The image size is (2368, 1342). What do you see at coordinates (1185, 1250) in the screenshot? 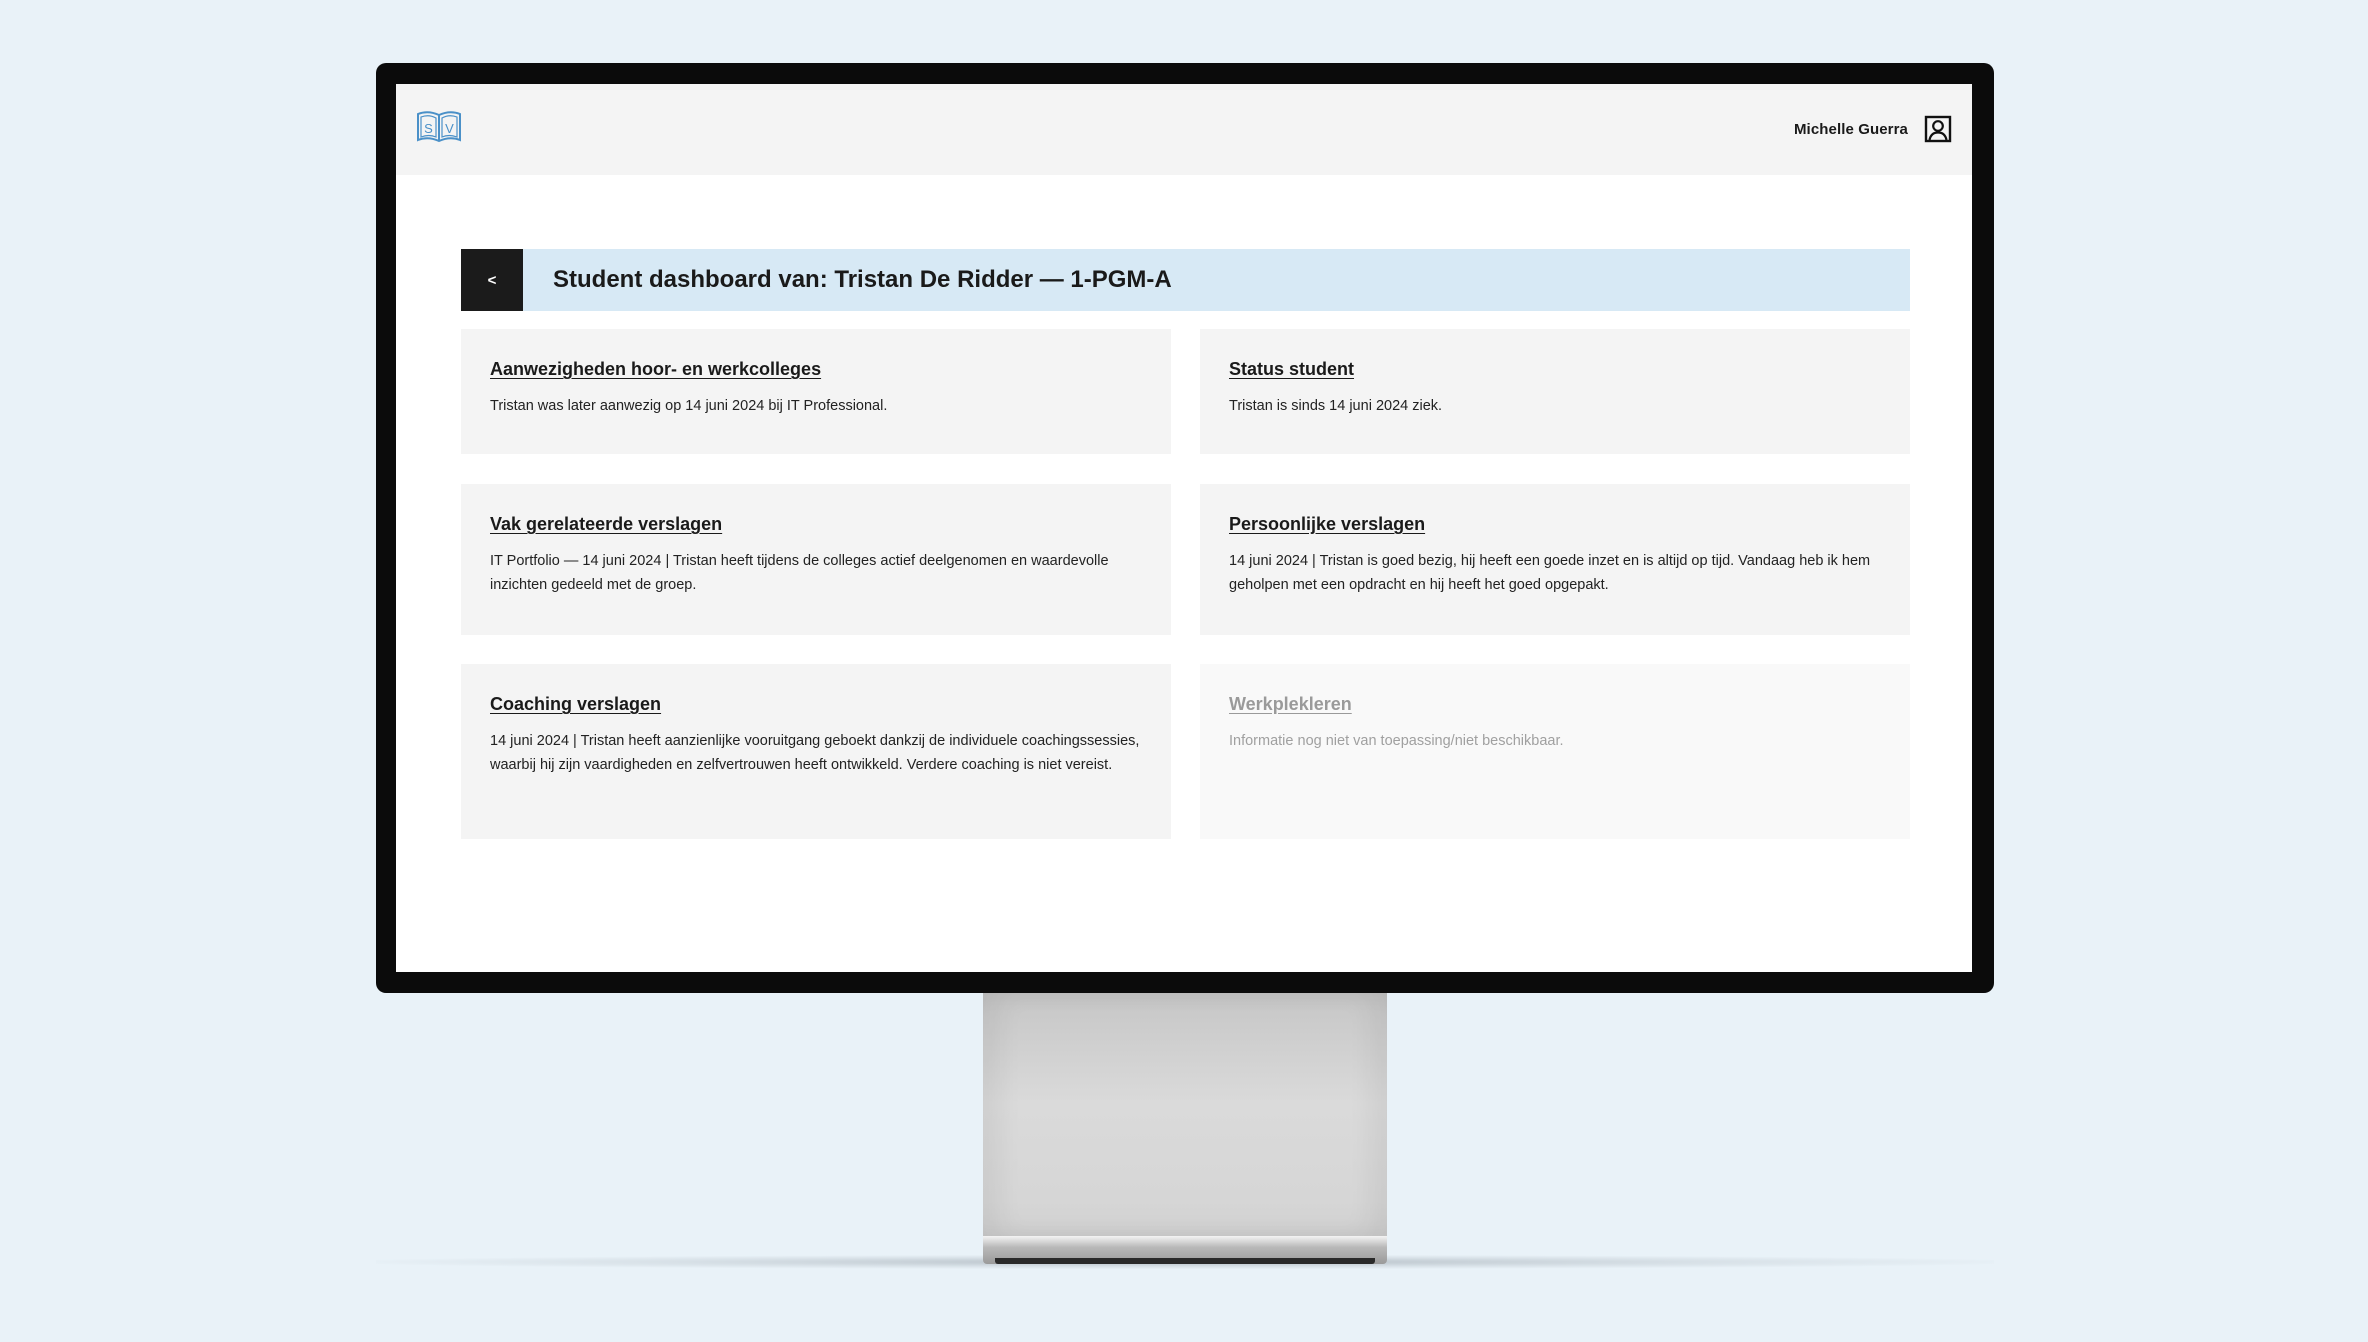
I see `monitor-stand-base` at bounding box center [1185, 1250].